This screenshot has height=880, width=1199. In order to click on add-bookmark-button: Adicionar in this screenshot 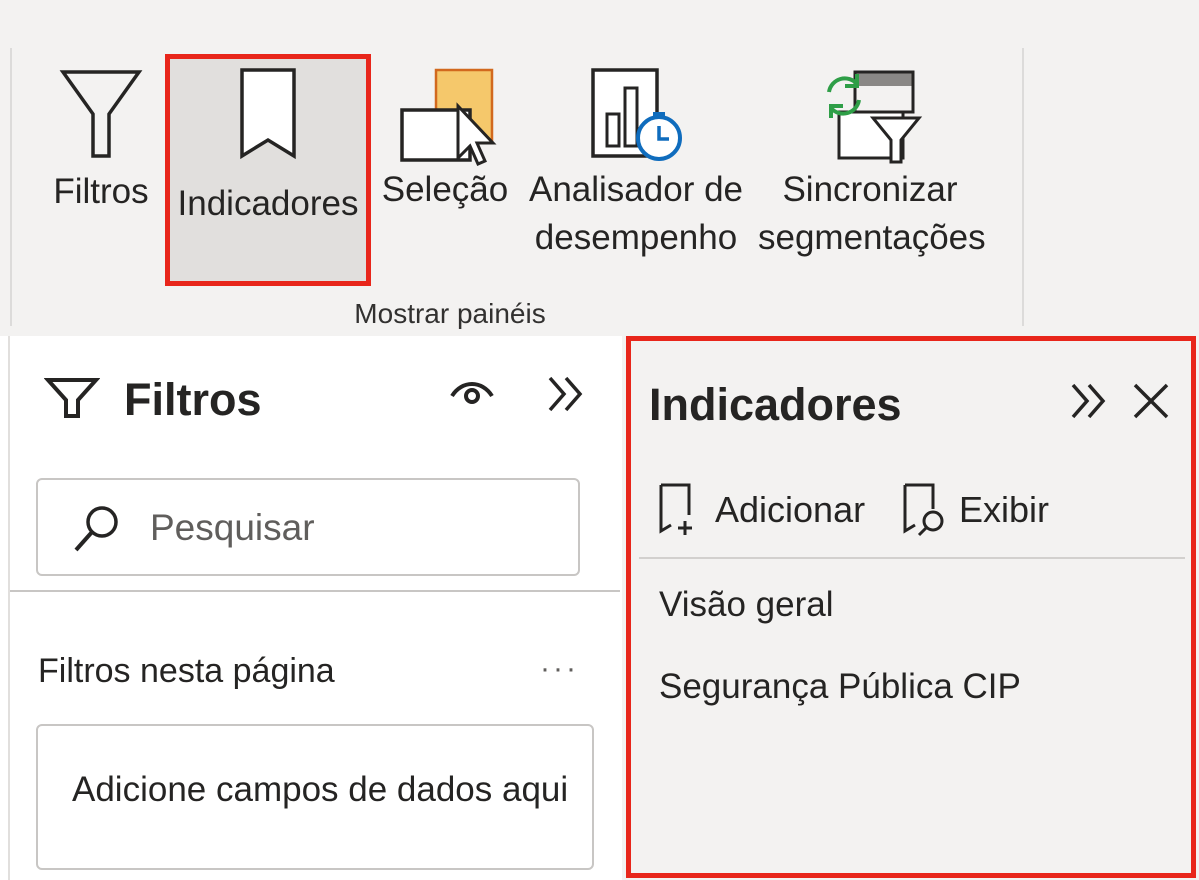, I will do `click(760, 511)`.